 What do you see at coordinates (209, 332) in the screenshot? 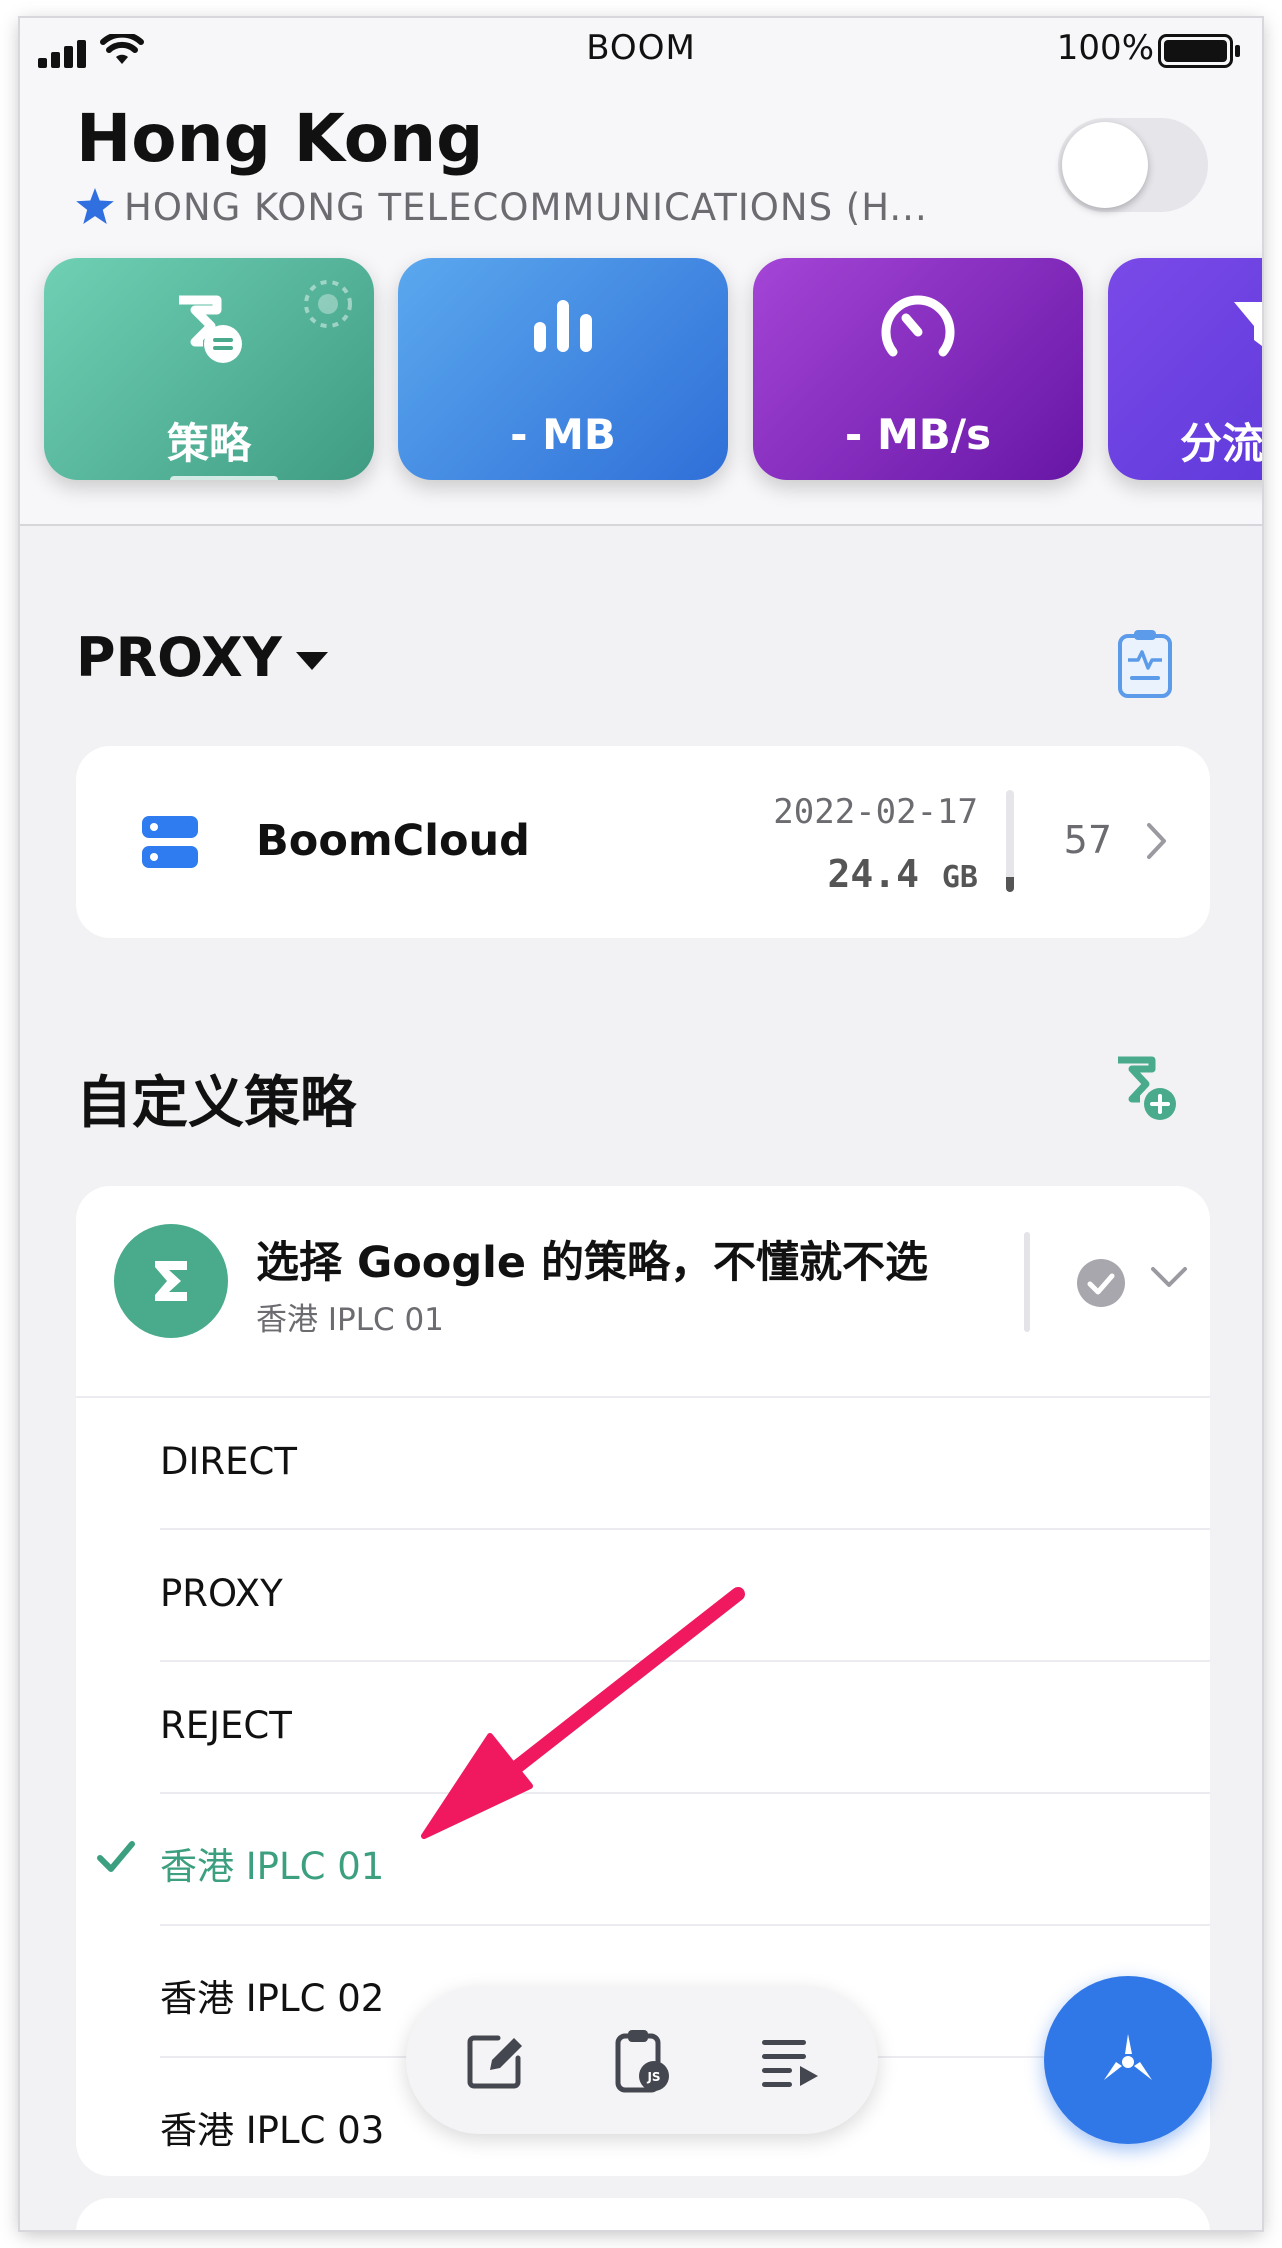
I see `policy-sigma-icon` at bounding box center [209, 332].